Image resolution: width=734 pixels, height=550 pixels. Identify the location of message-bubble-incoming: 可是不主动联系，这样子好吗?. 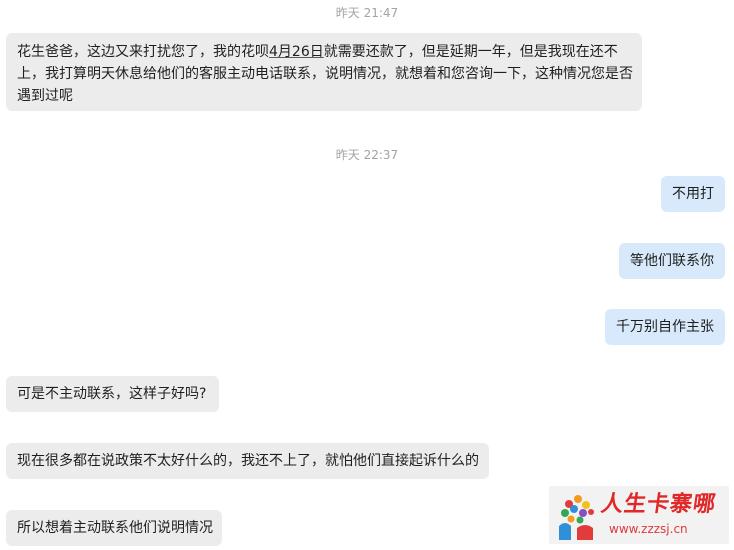
(112, 394).